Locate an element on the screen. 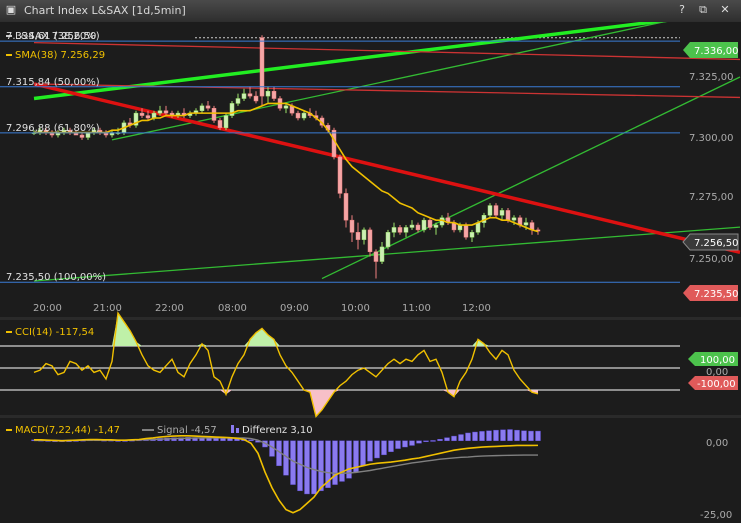 Image resolution: width=741 pixels, height=523 pixels. price-tag-last: 7.256,50 is located at coordinates (710, 242).